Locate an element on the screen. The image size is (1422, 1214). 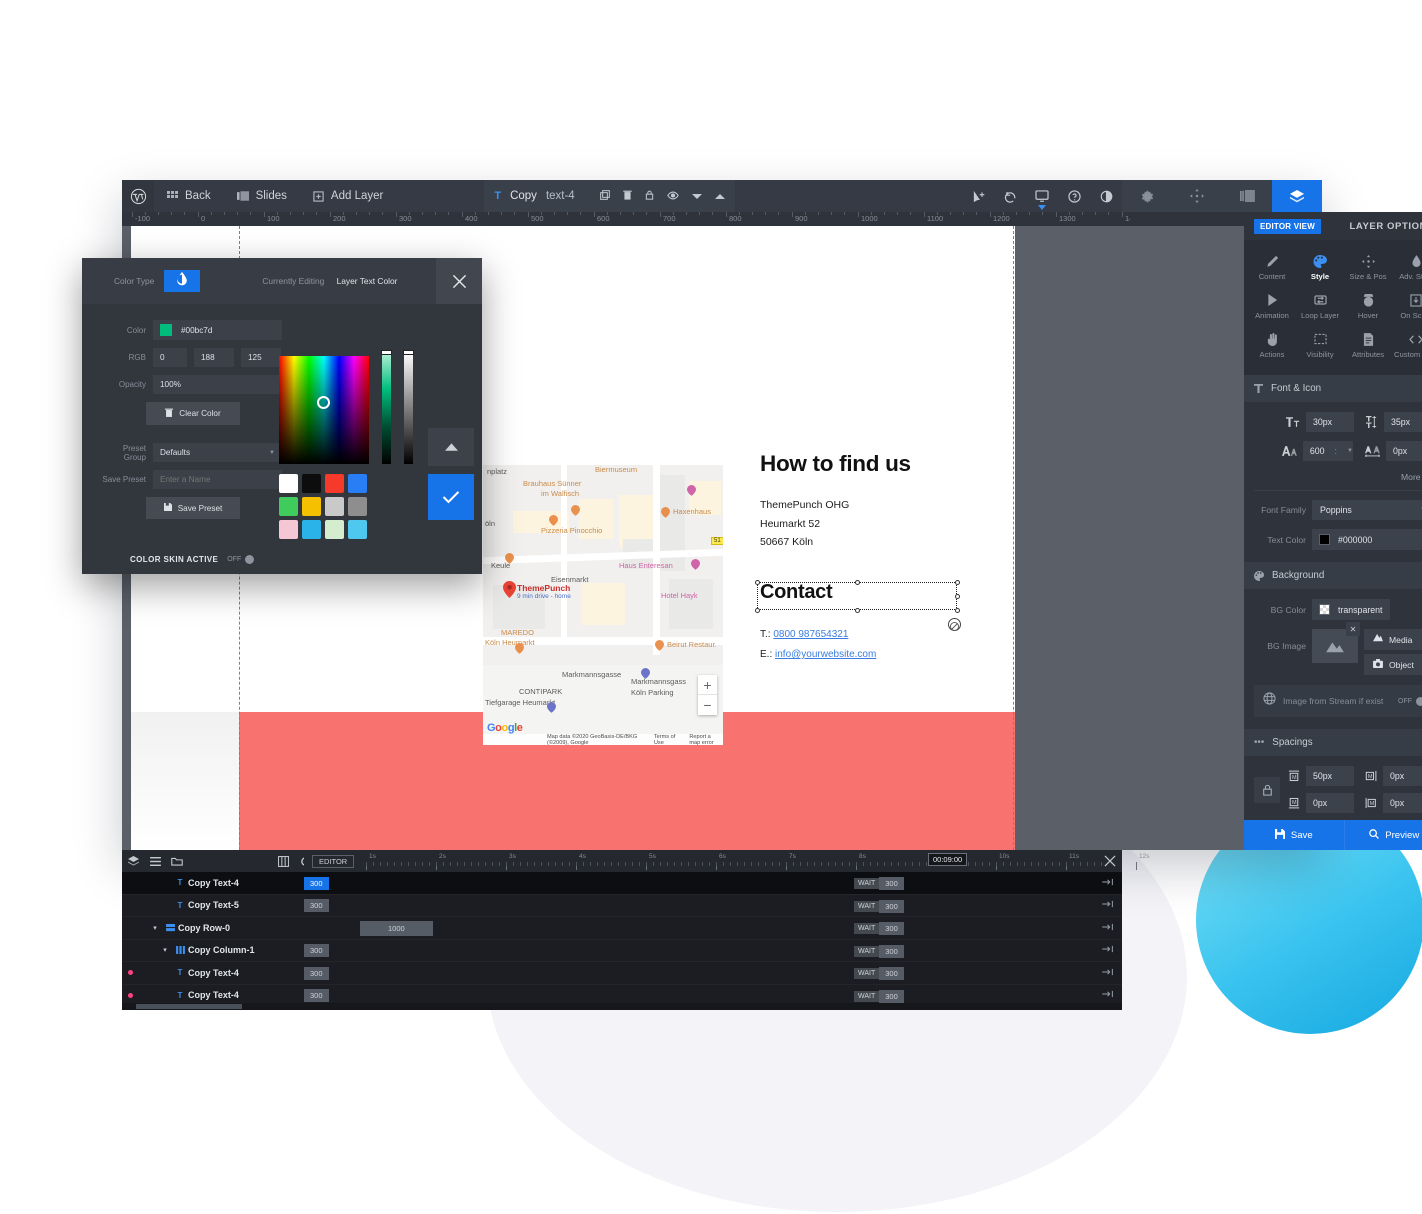
timeline-timecode: 00:09:00 is located at coordinates (948, 859).